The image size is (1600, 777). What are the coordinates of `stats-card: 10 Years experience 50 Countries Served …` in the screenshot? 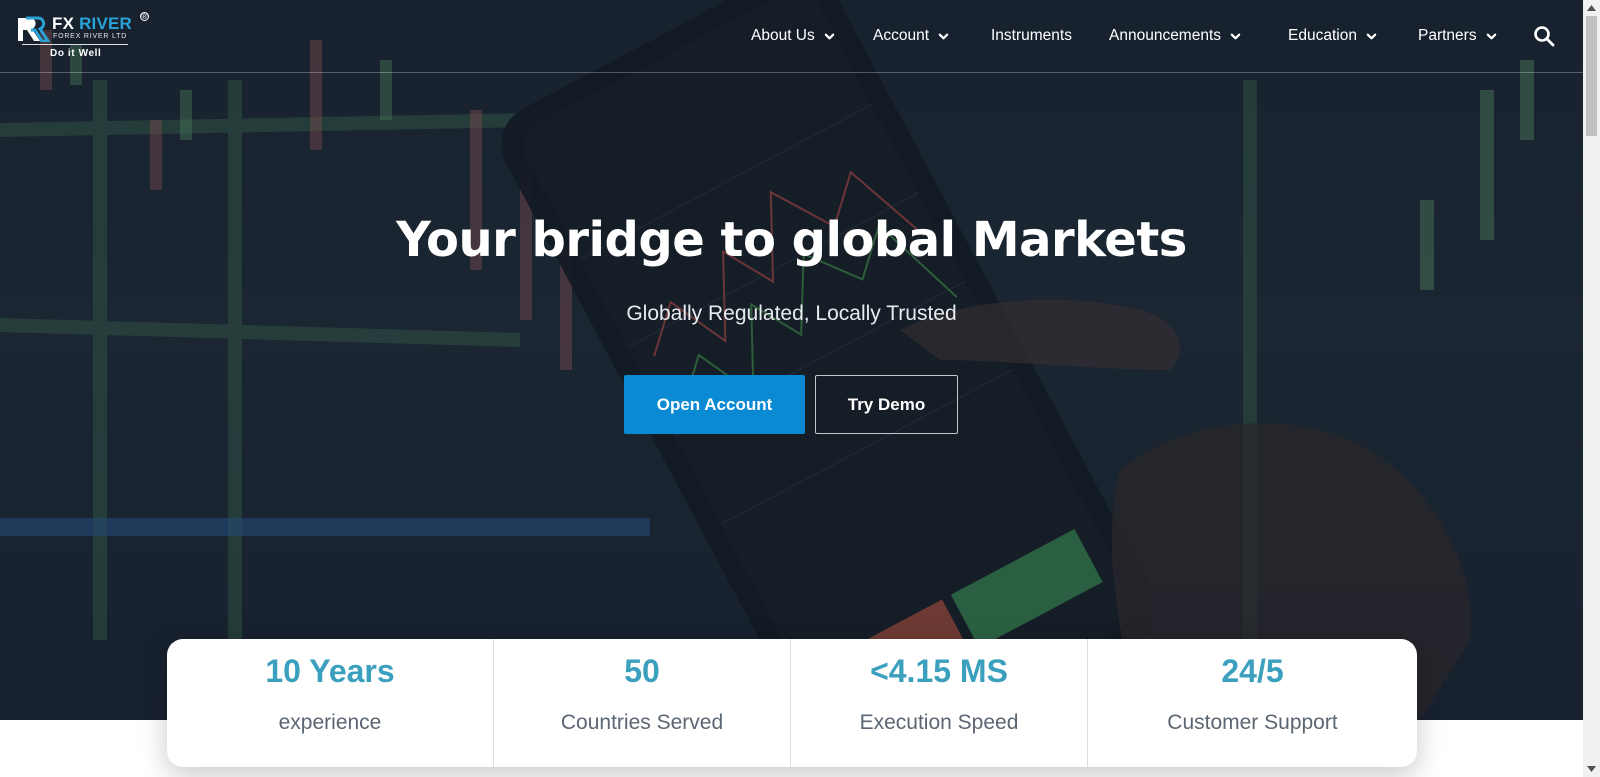 It's located at (792, 703).